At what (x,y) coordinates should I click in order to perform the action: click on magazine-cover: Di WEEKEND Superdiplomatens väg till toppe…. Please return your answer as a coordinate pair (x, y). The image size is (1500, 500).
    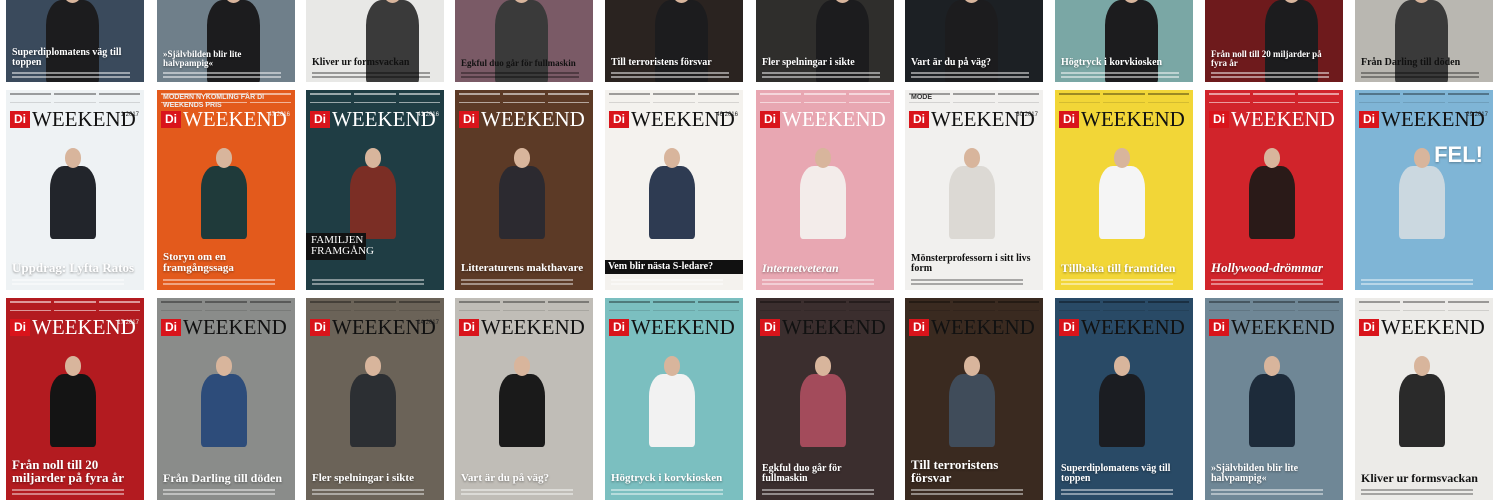
    Looking at the image, I should click on (1124, 399).